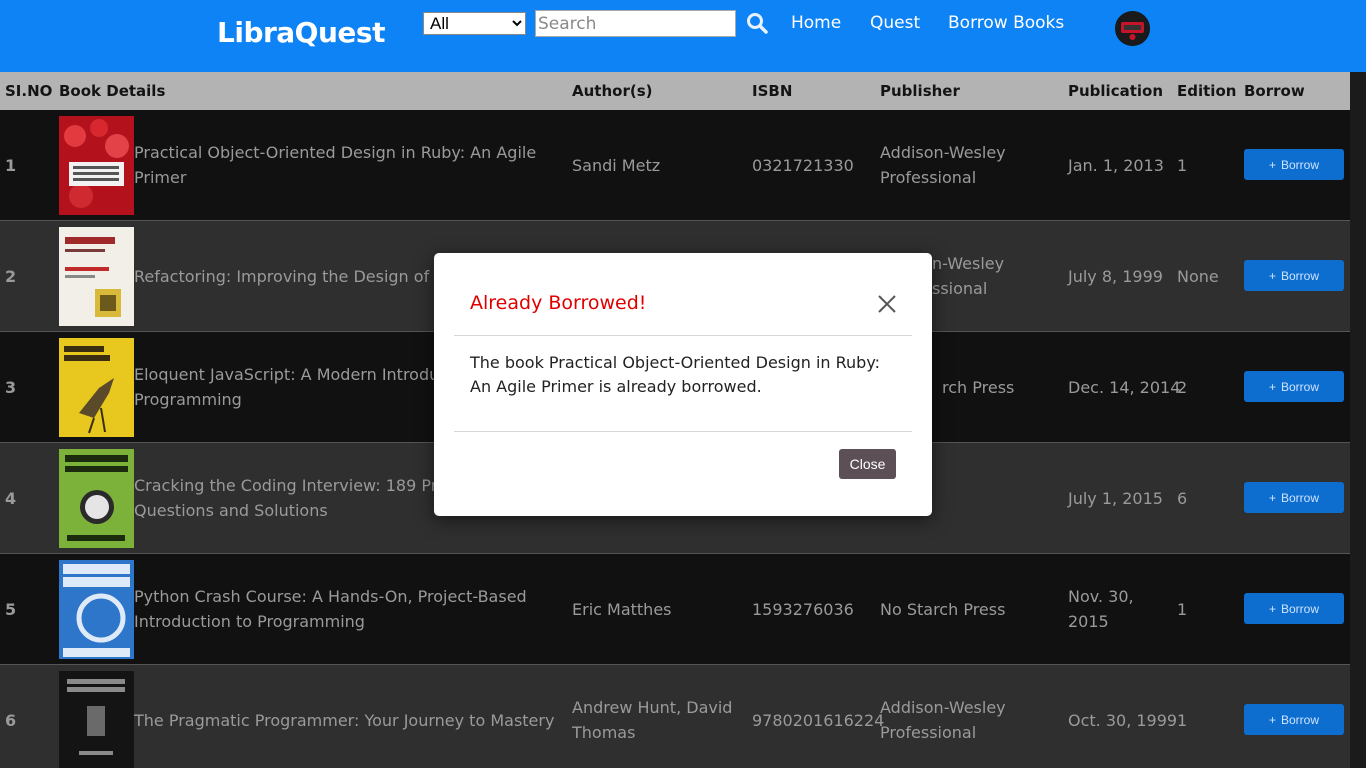  Describe the element at coordinates (803, 165) in the screenshot. I see `book-isbn: 0321721330` at that location.